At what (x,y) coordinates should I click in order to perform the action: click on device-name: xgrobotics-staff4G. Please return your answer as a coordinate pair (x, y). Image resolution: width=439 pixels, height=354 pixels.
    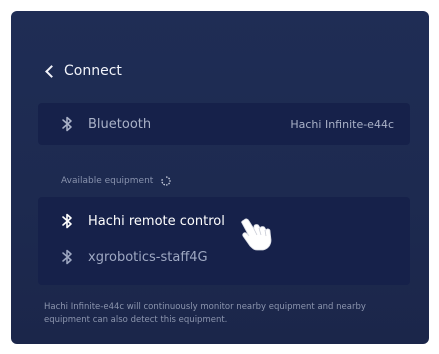
    Looking at the image, I should click on (148, 257).